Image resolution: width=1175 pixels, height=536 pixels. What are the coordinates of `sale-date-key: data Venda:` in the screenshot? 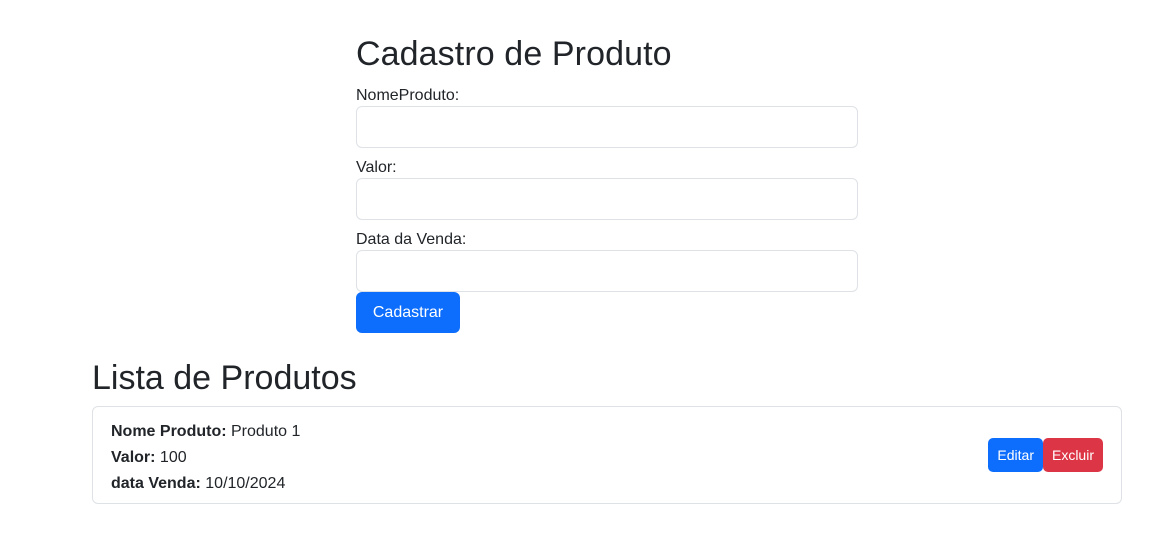 It's located at (156, 483).